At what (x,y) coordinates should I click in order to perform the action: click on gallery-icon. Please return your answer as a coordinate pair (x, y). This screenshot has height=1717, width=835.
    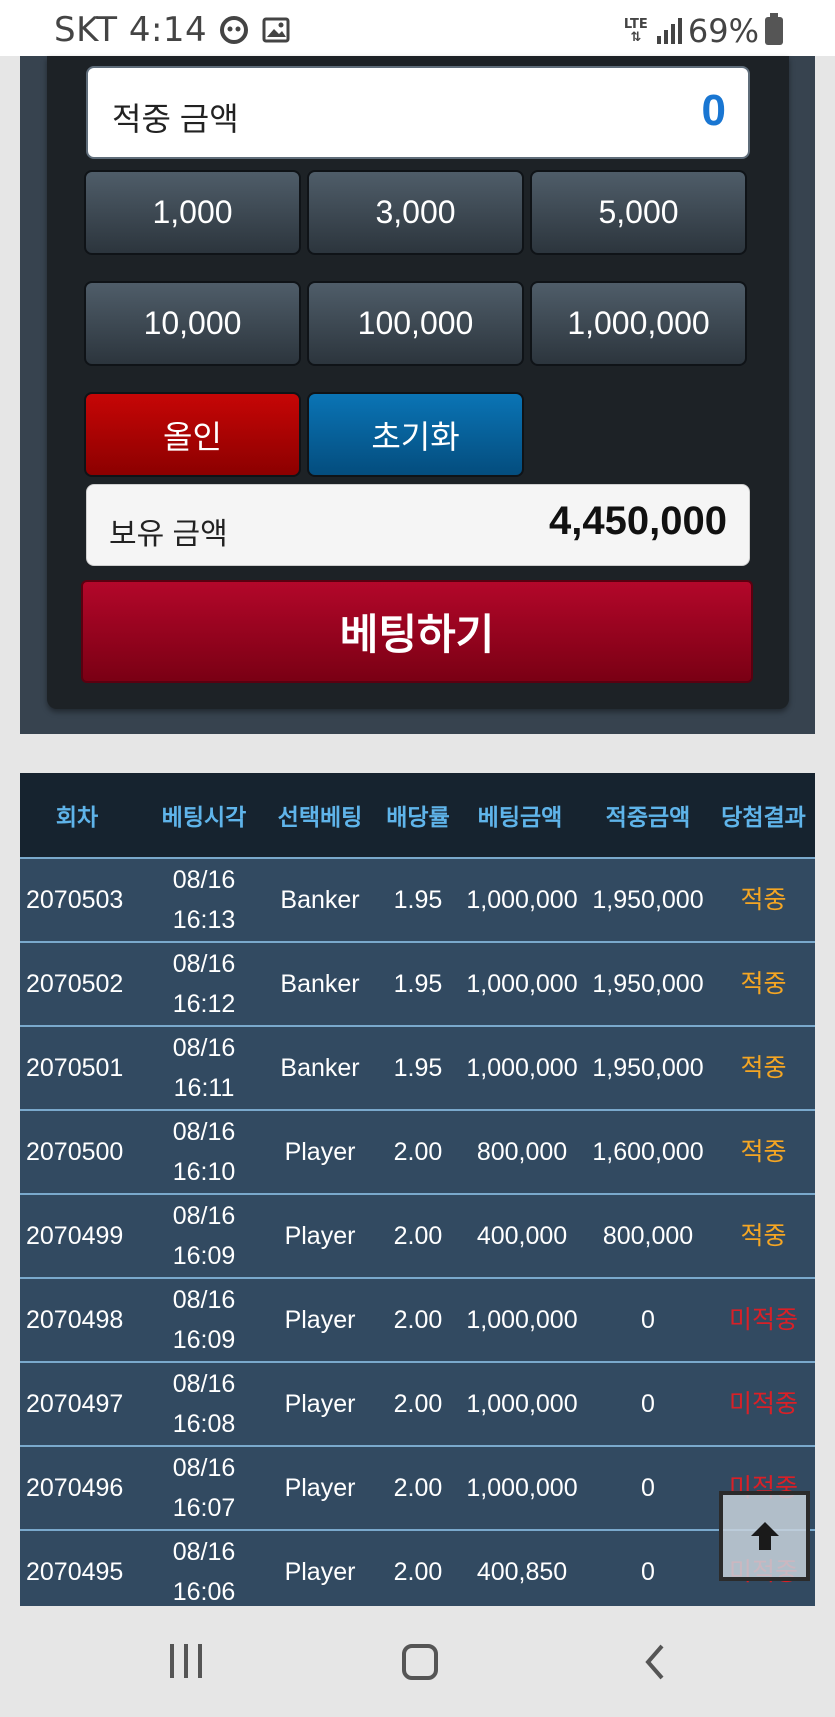
    Looking at the image, I should click on (276, 30).